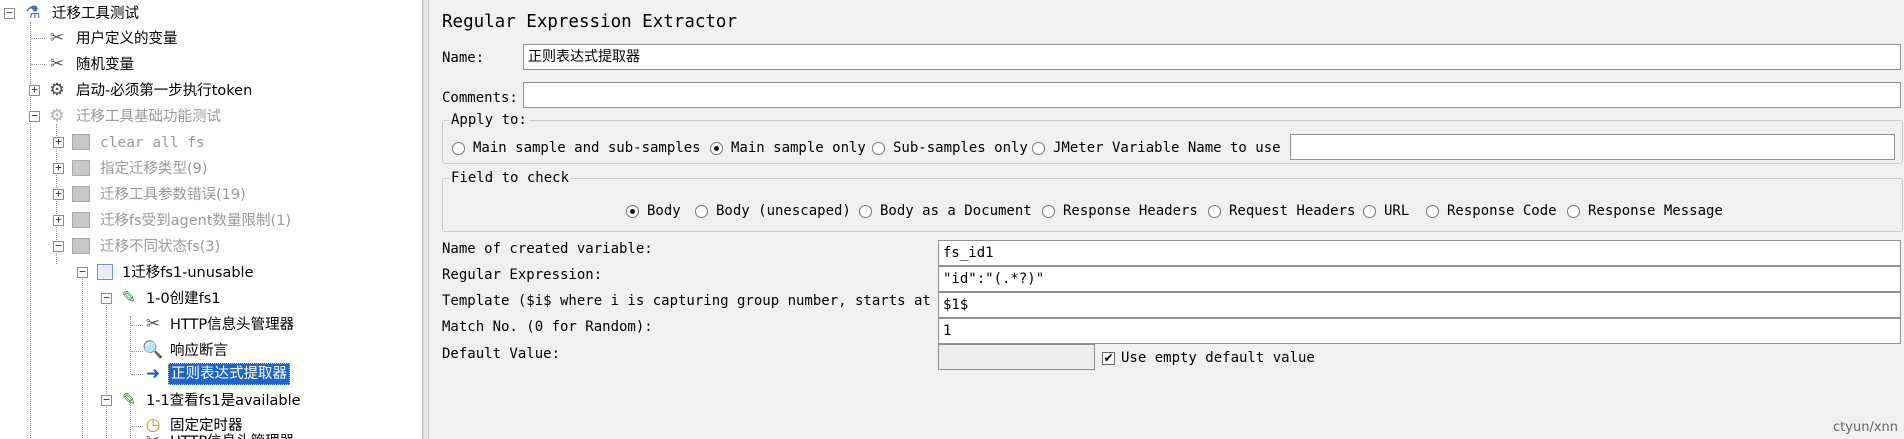 The width and height of the screenshot is (1904, 439). I want to click on field-url-radio: URL, so click(1386, 211).